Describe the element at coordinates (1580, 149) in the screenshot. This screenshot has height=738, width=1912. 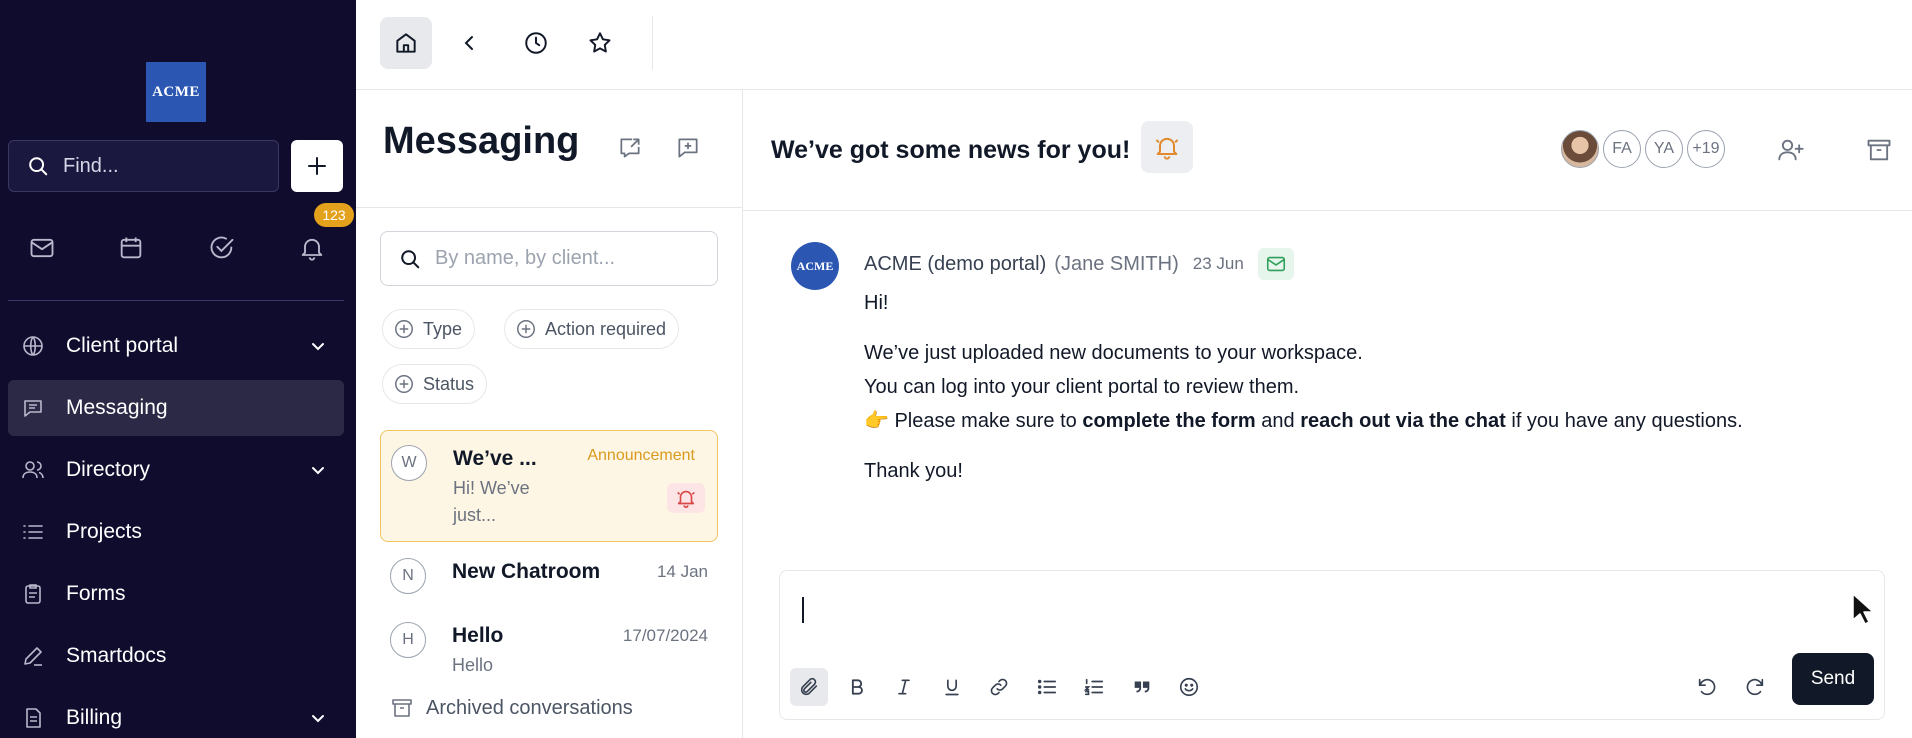
I see `member-avatar-photo` at that location.